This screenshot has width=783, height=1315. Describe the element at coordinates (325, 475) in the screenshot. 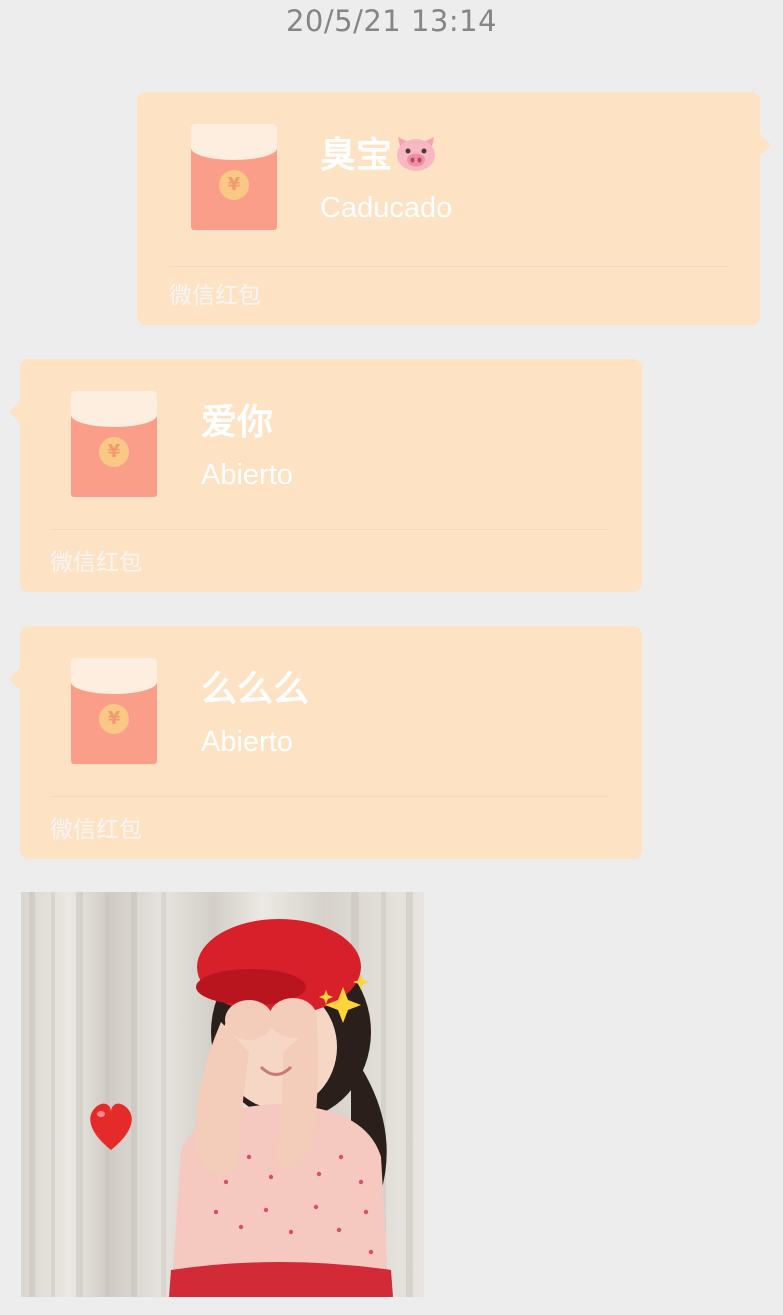

I see `red-packet-message: ¥ 爱你 Abierto 微信红包` at that location.